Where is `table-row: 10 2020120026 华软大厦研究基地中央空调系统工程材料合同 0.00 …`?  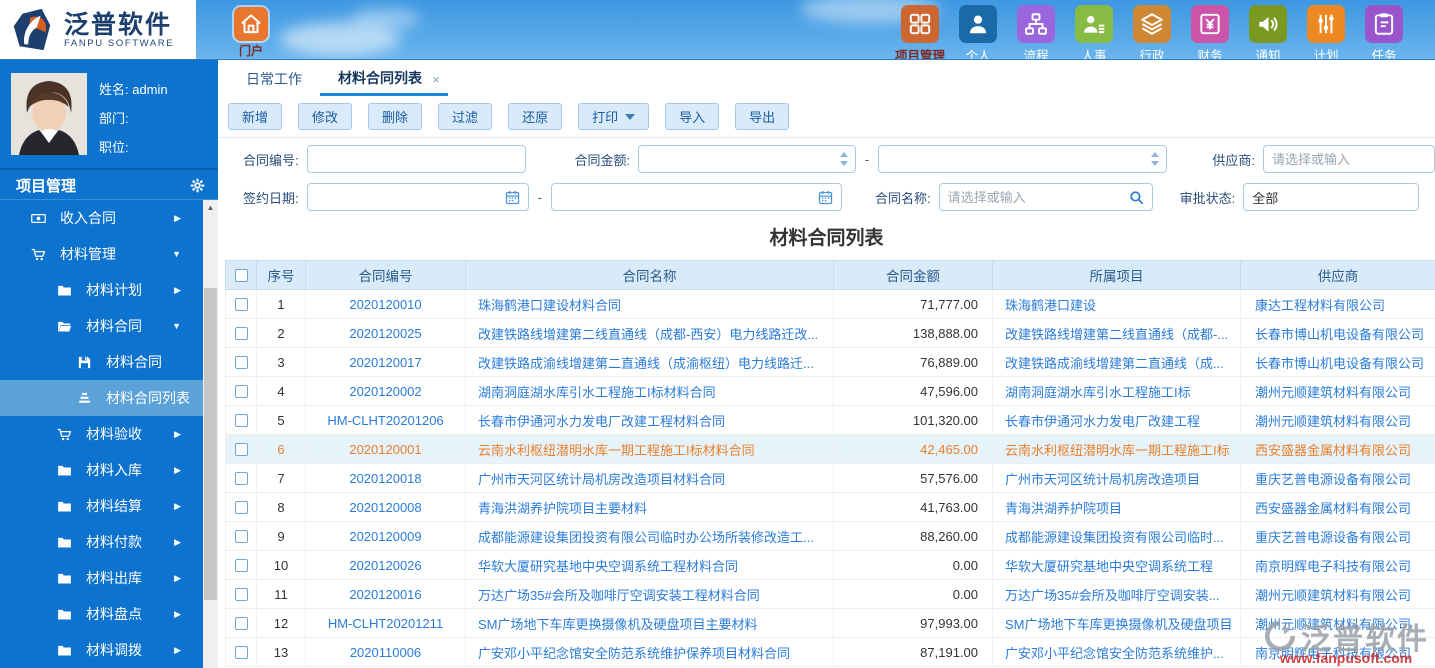 table-row: 10 2020120026 华软大厦研究基地中央空调系统工程材料合同 0.00 … is located at coordinates (830, 565).